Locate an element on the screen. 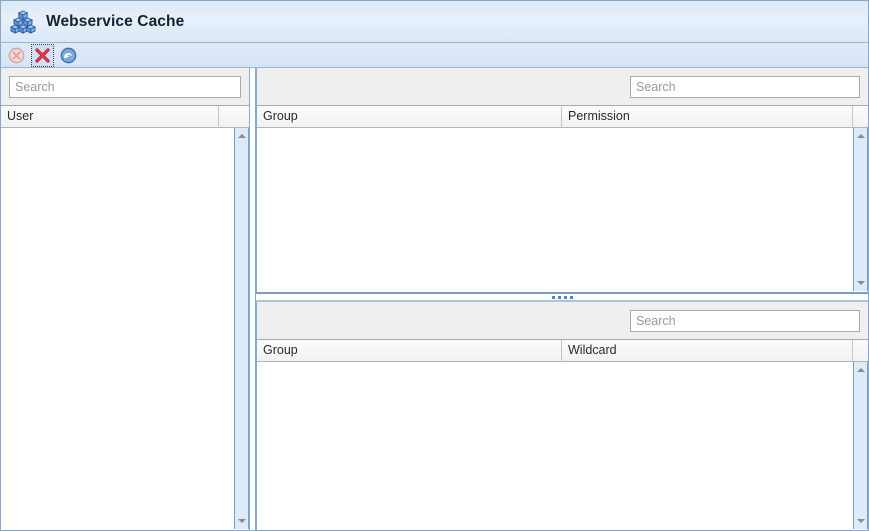 The width and height of the screenshot is (869, 531). users-search-input is located at coordinates (125, 86).